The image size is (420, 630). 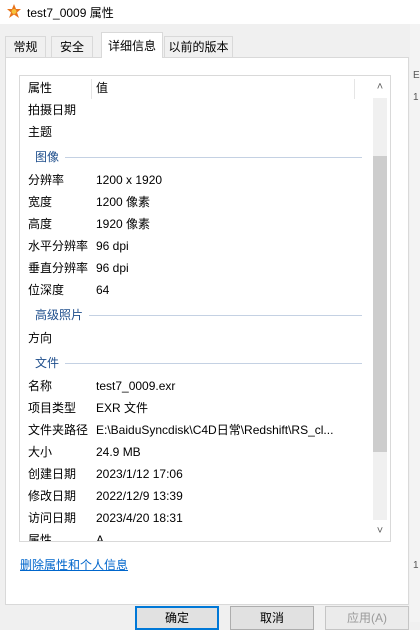 I want to click on property-name: 垂直分辨率, so click(x=58, y=268).